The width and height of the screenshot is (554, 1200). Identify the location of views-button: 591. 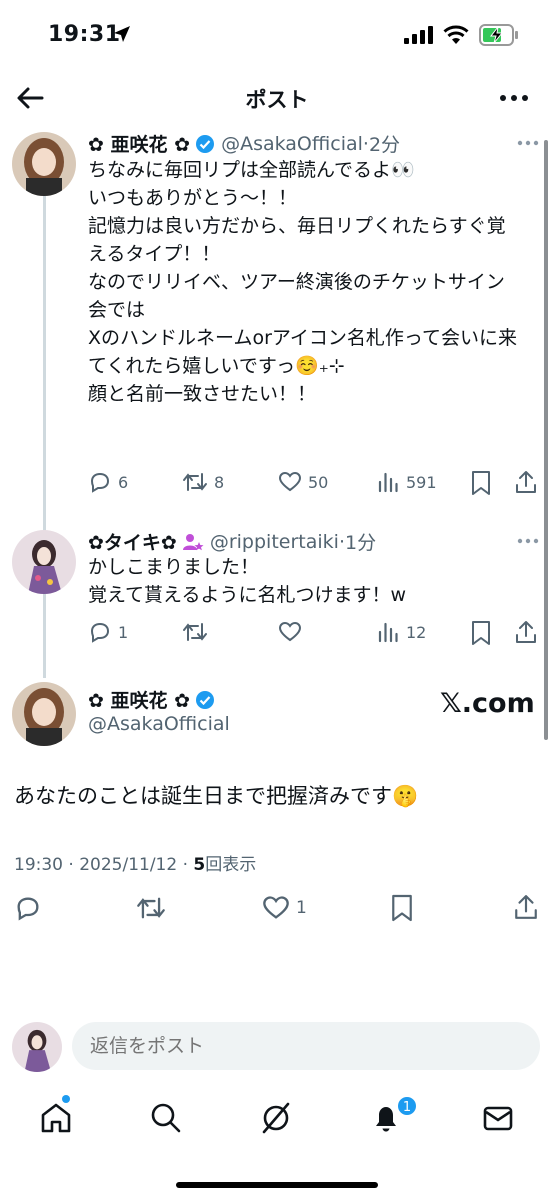
(406, 482).